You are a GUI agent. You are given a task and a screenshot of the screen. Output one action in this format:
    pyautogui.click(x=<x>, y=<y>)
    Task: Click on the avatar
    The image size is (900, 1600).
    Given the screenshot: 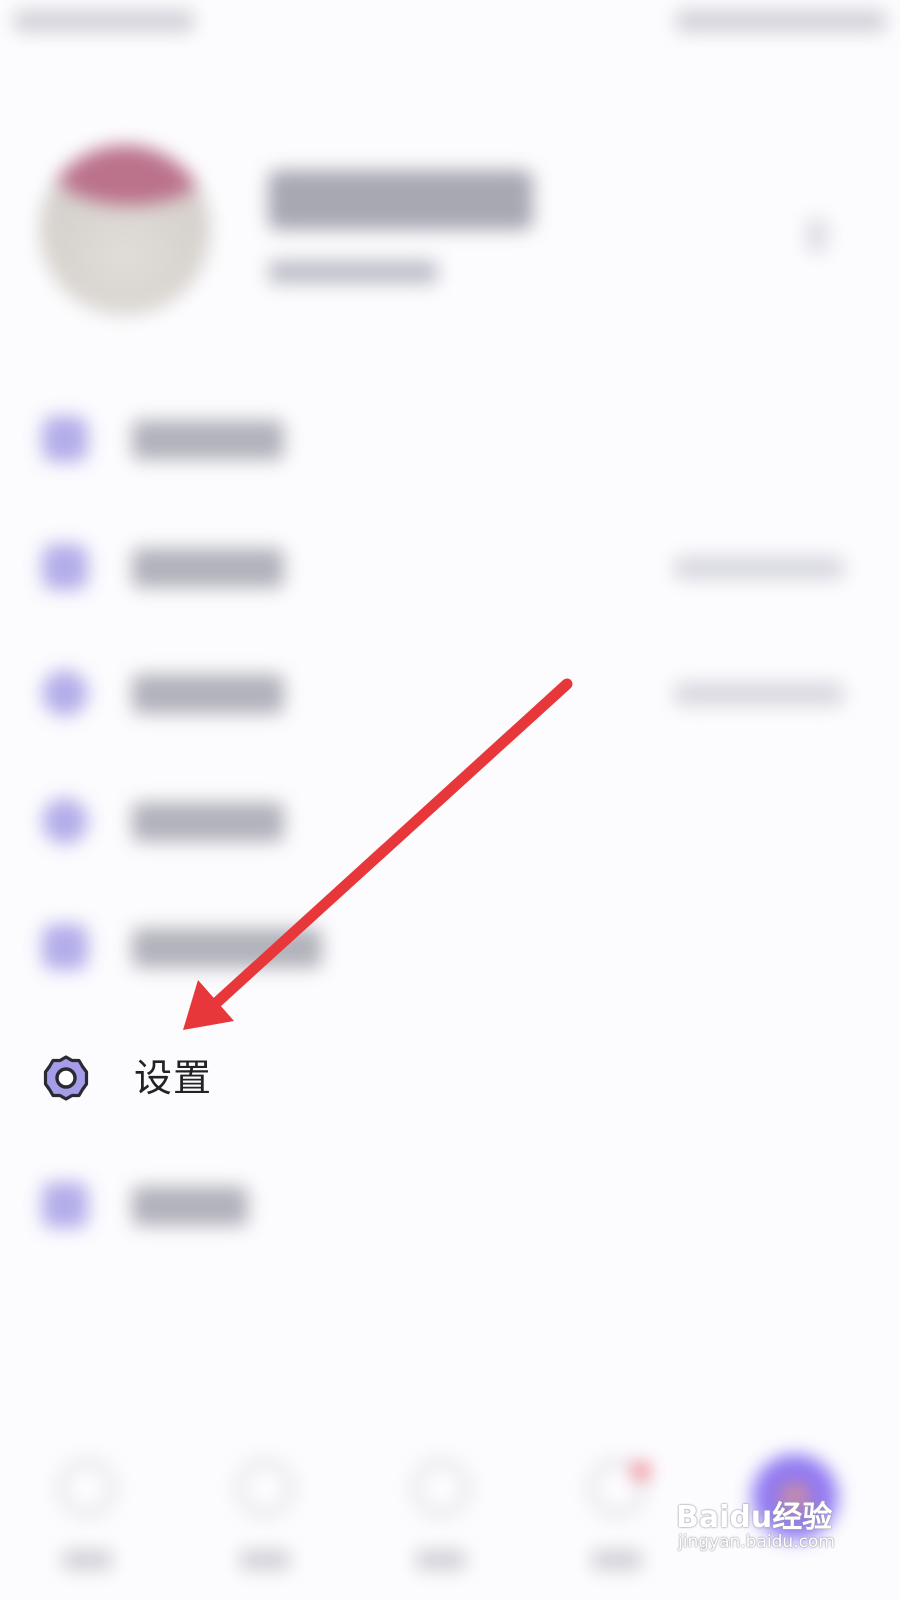 What is the action you would take?
    pyautogui.click(x=125, y=230)
    